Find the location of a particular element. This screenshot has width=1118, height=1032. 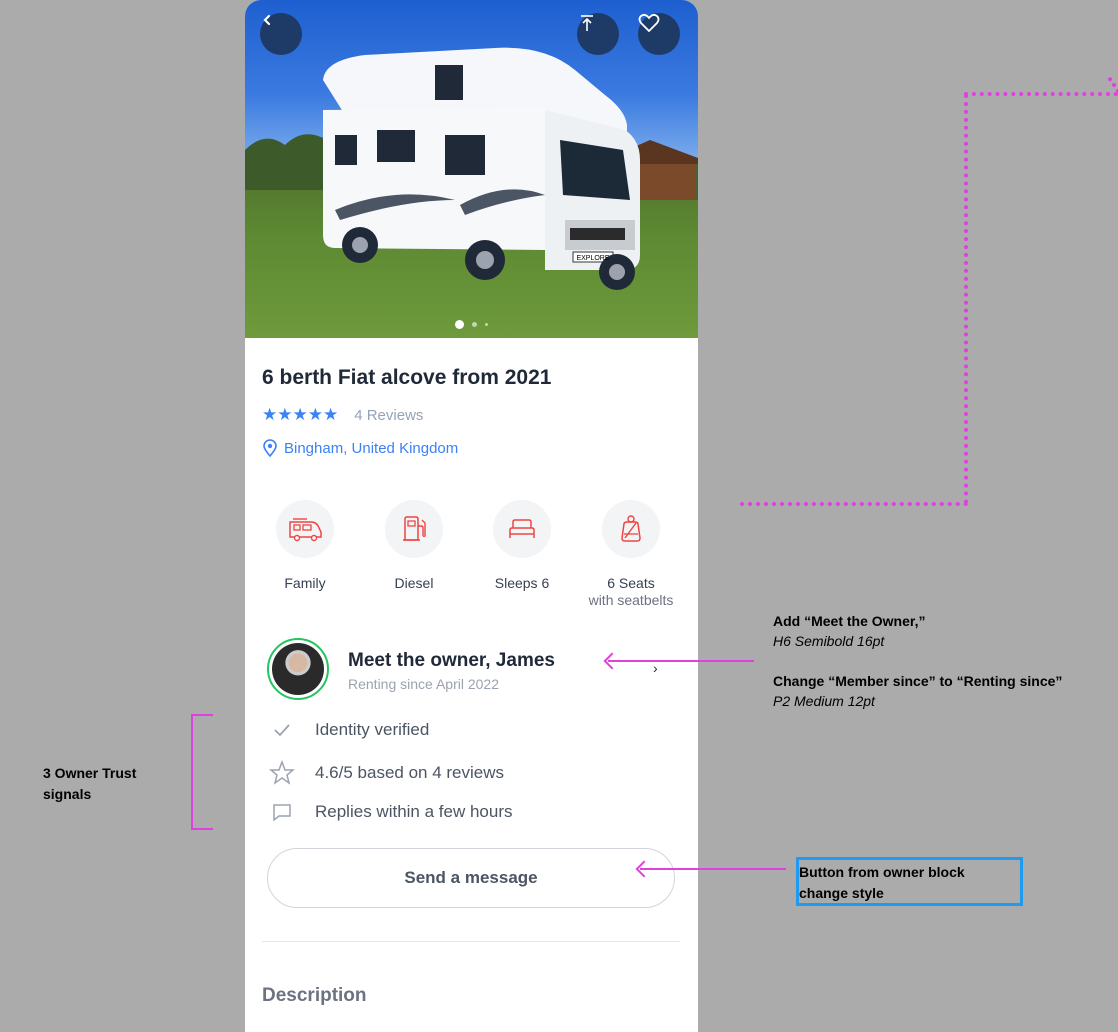

feature-label: Sleeps 6 is located at coordinates (522, 583).